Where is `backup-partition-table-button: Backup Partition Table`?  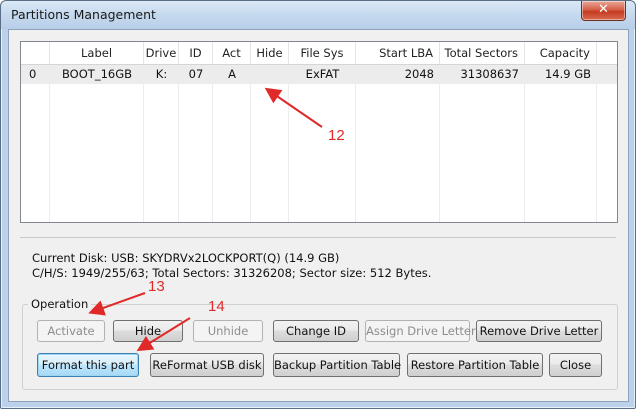 backup-partition-table-button: Backup Partition Table is located at coordinates (337, 365).